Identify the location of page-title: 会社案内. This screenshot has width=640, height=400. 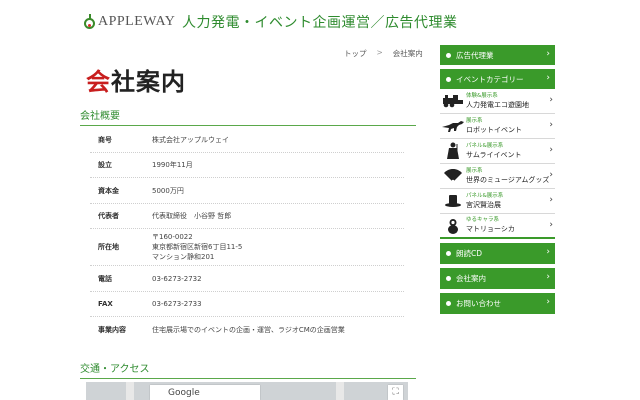
(136, 79).